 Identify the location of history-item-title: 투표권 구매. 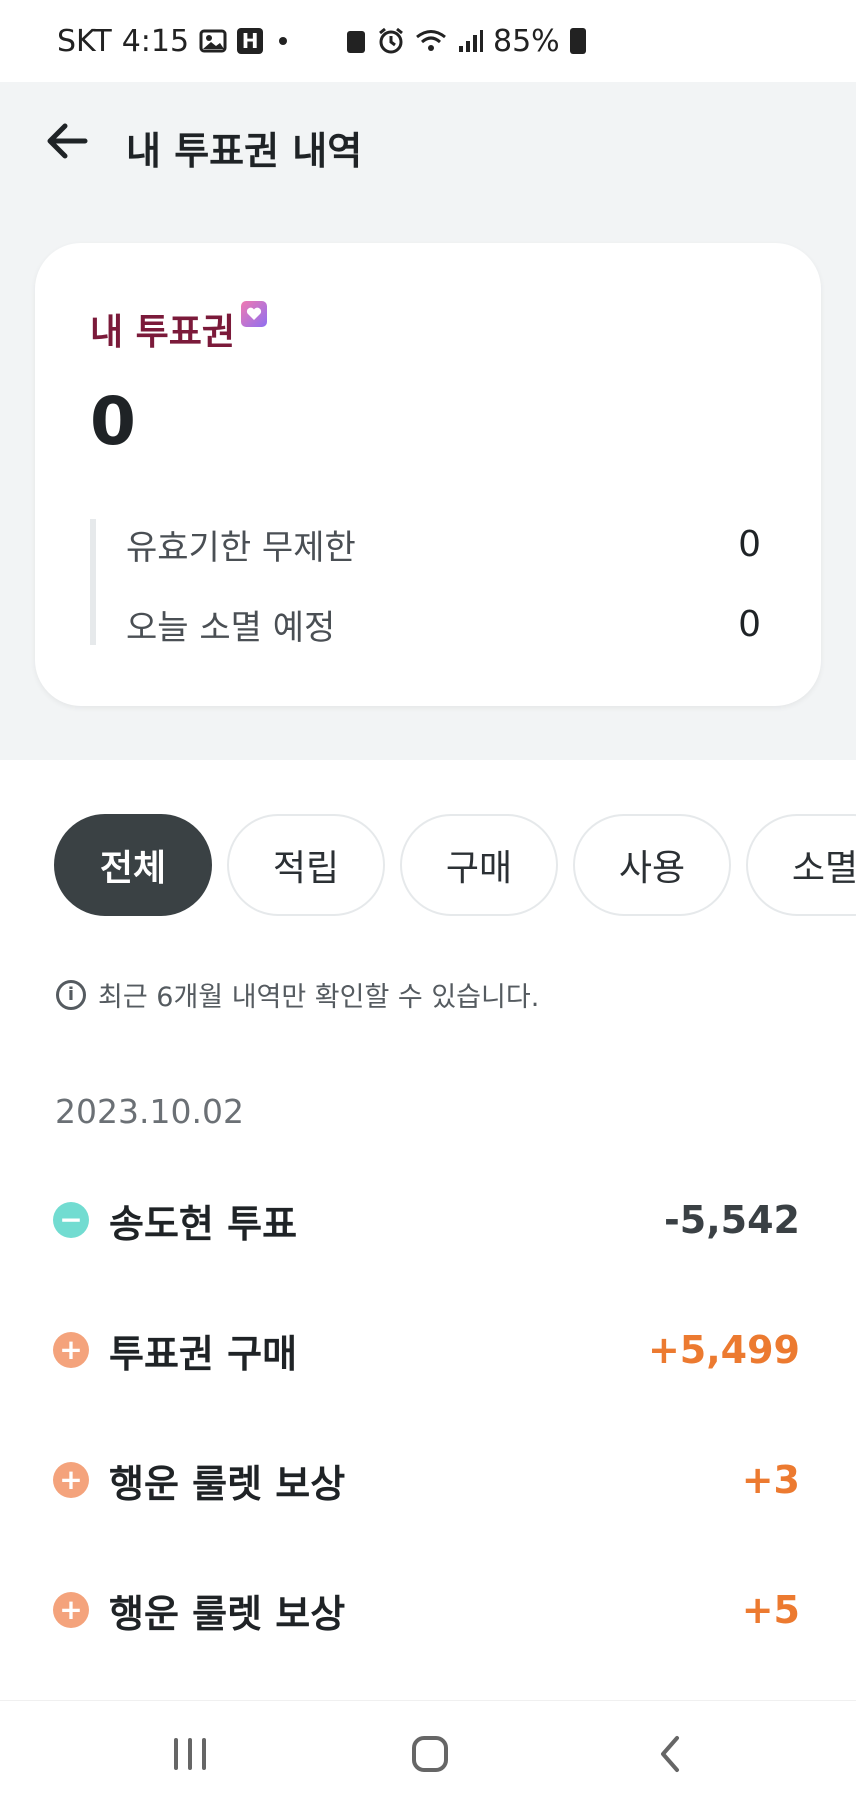
(203, 1353).